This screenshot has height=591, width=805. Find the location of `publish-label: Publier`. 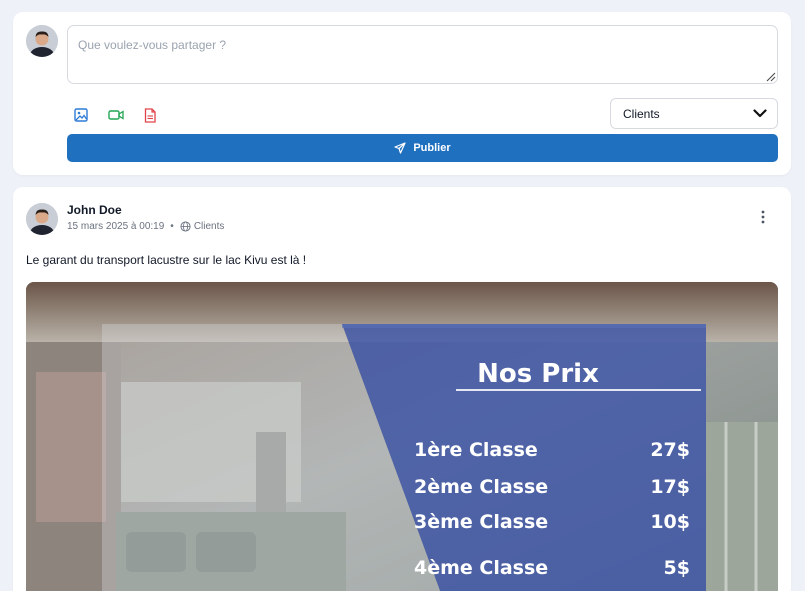

publish-label: Publier is located at coordinates (432, 148).